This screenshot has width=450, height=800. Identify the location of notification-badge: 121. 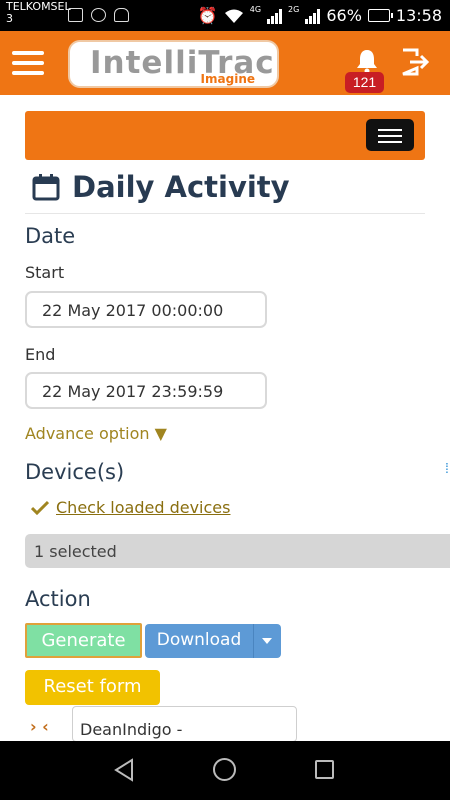
(364, 82).